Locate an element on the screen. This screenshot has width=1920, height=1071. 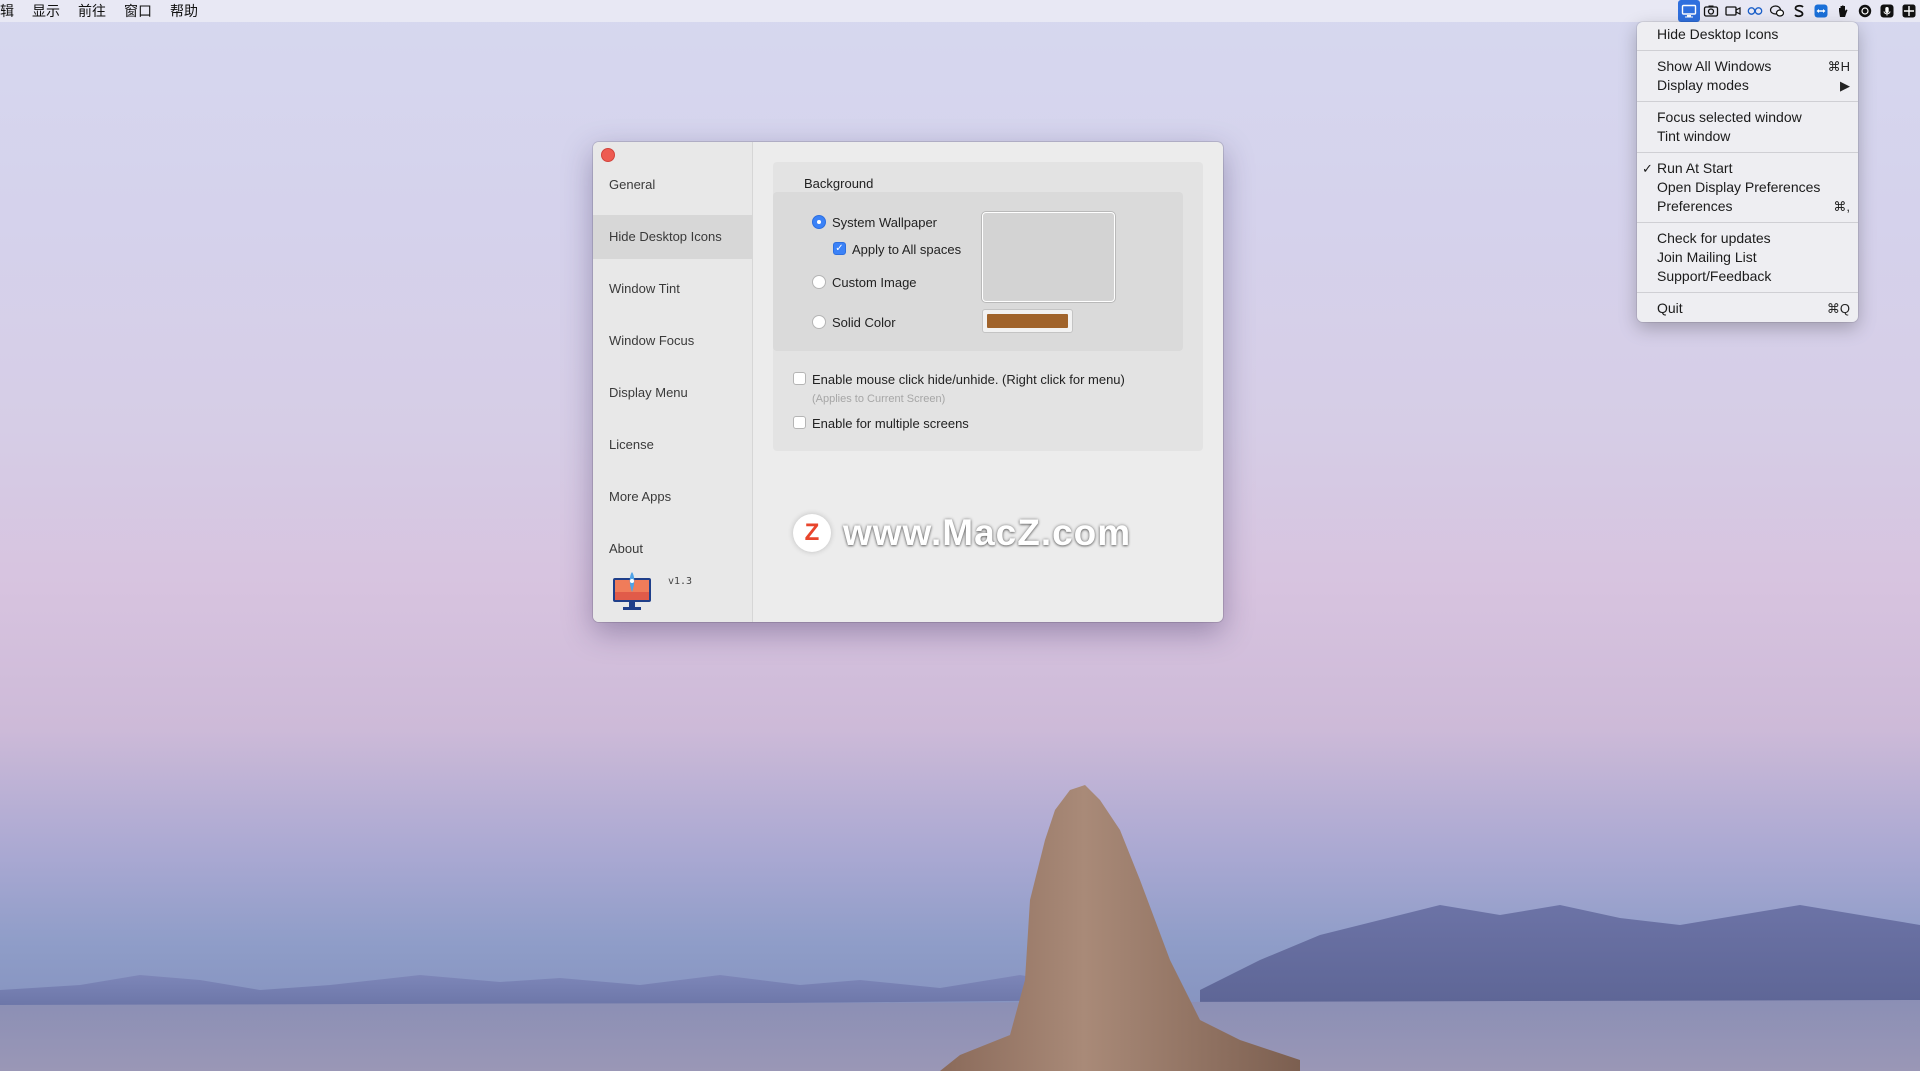
solid-color-label: Solid Color is located at coordinates (864, 322).